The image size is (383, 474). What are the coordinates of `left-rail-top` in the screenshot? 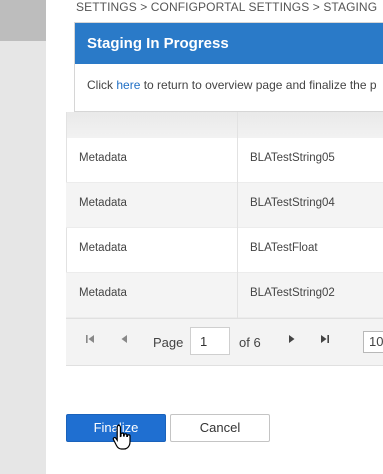 It's located at (23, 20).